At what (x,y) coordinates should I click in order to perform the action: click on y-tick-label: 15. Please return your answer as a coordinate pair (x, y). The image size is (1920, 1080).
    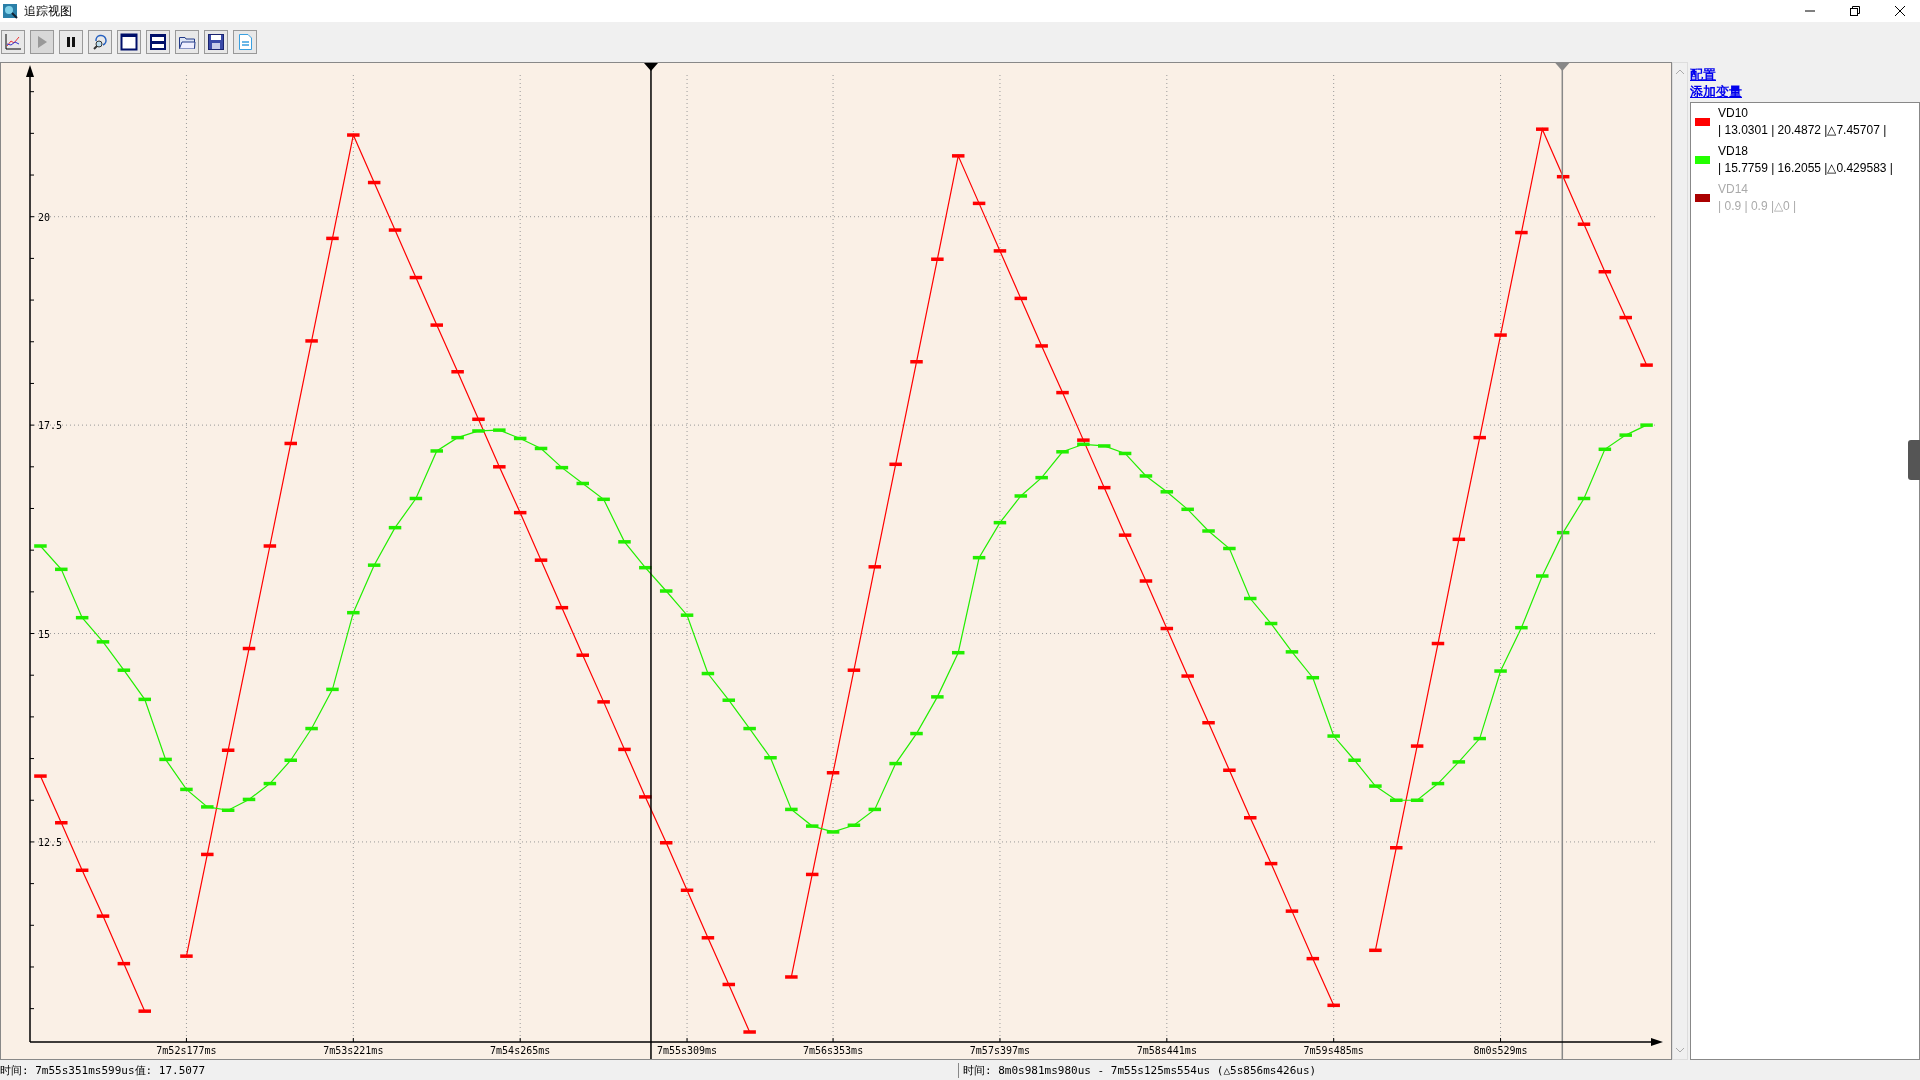
    Looking at the image, I should click on (44, 634).